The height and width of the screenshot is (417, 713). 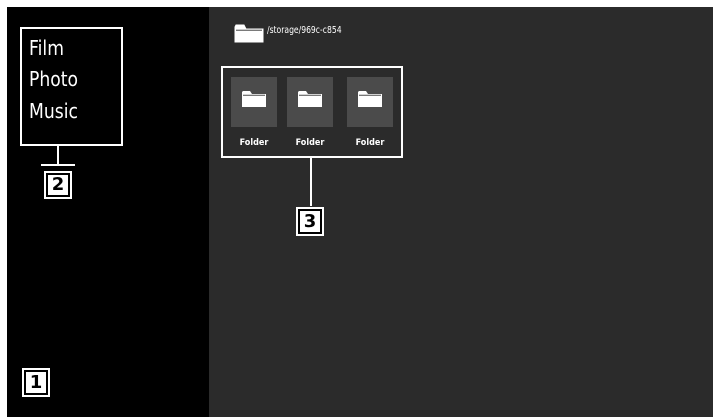 What do you see at coordinates (311, 182) in the screenshot?
I see `callout-3-line` at bounding box center [311, 182].